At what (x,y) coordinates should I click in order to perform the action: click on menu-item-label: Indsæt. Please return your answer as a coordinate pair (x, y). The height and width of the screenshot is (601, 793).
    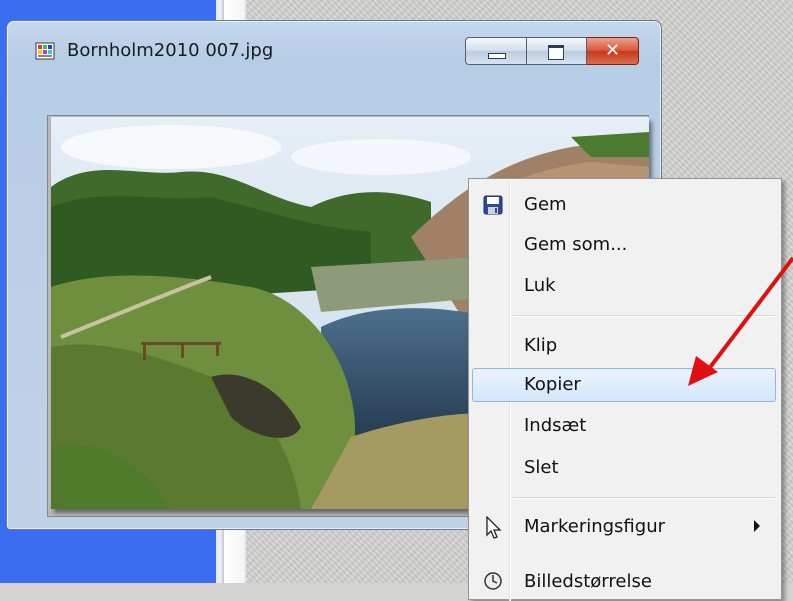
    Looking at the image, I should click on (555, 425).